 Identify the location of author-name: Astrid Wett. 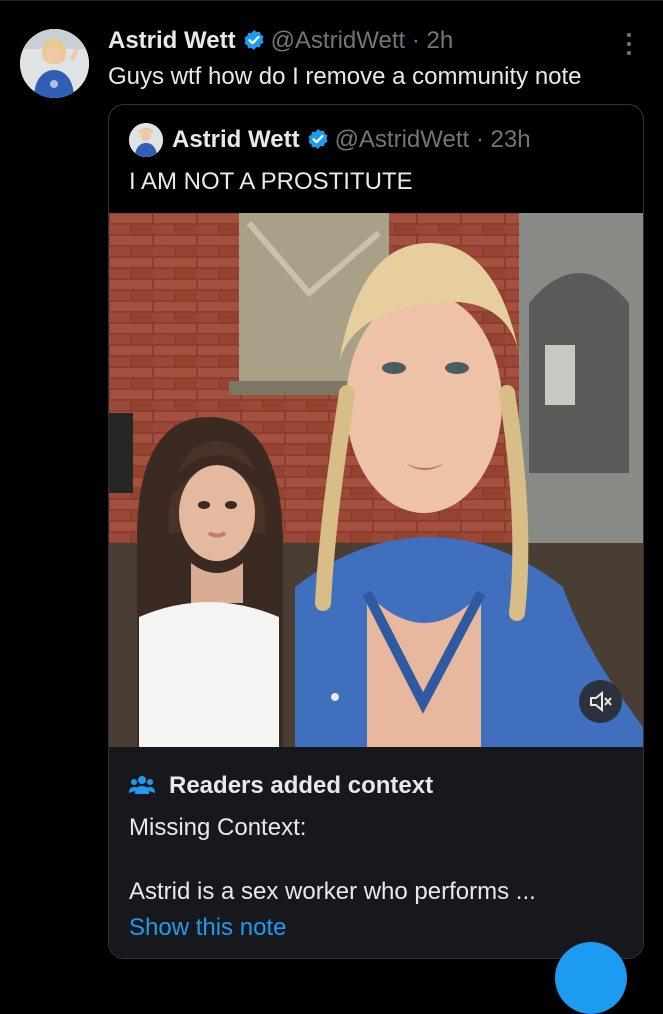
(172, 40).